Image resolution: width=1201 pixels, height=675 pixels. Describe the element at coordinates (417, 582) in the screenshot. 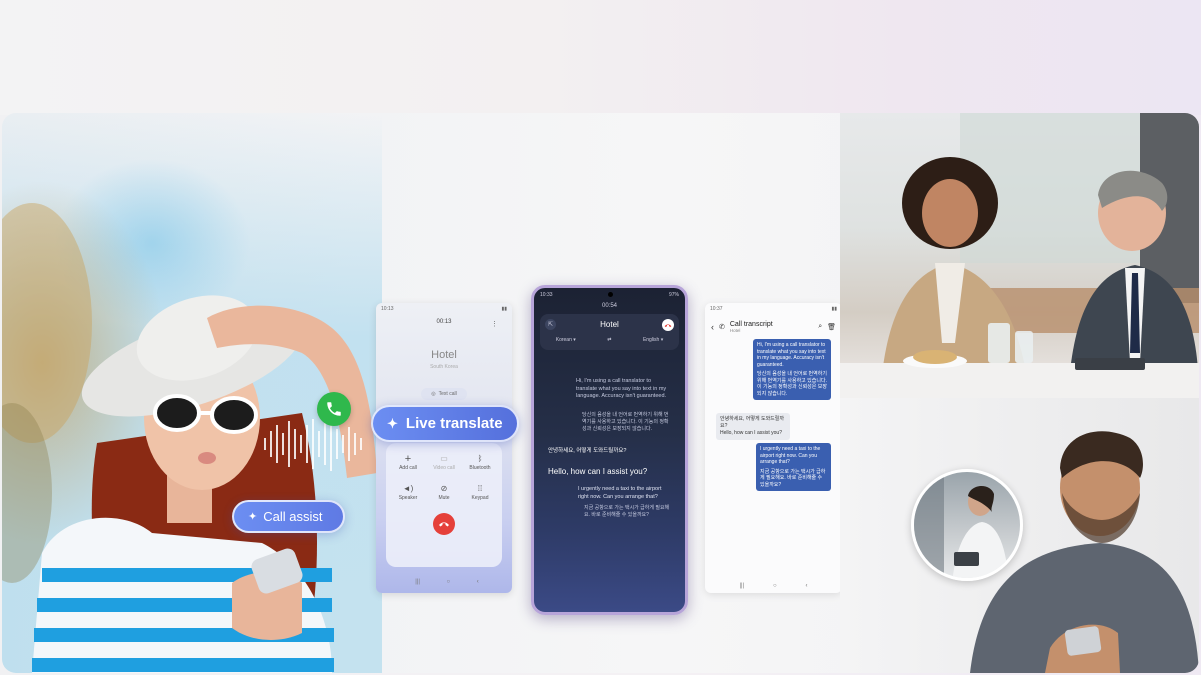

I see `recents-icon: |||` at that location.